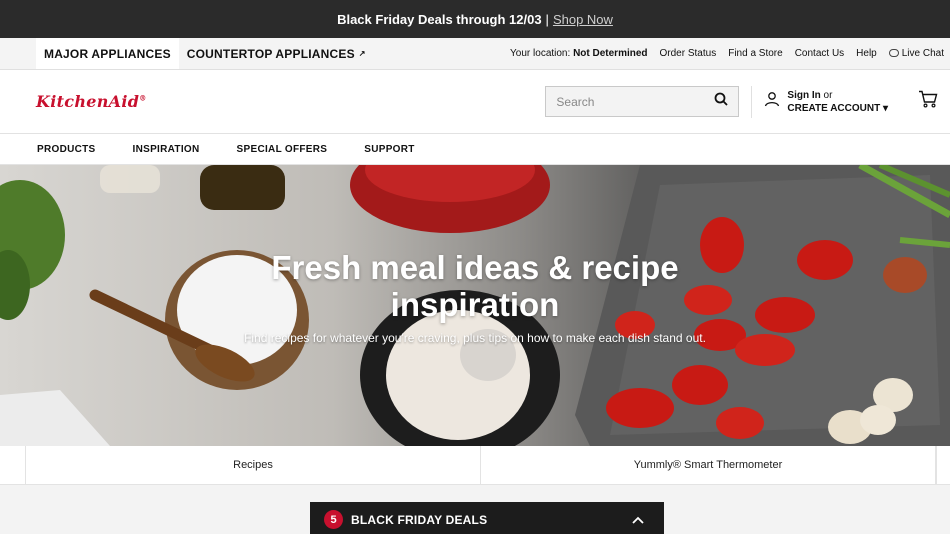  Describe the element at coordinates (922, 53) in the screenshot. I see `live-chat-label: Live Chat` at that location.